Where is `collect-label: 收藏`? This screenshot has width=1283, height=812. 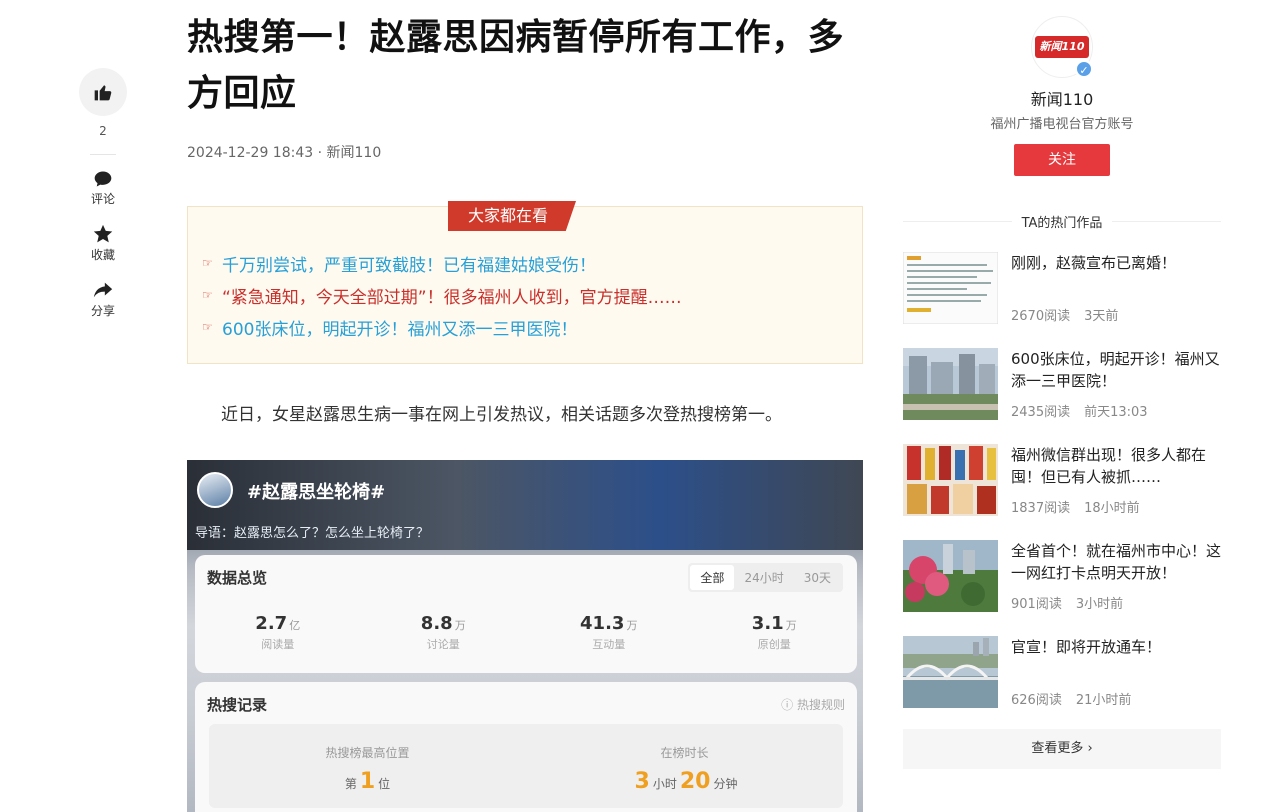
collect-label: 收藏 is located at coordinates (102, 255).